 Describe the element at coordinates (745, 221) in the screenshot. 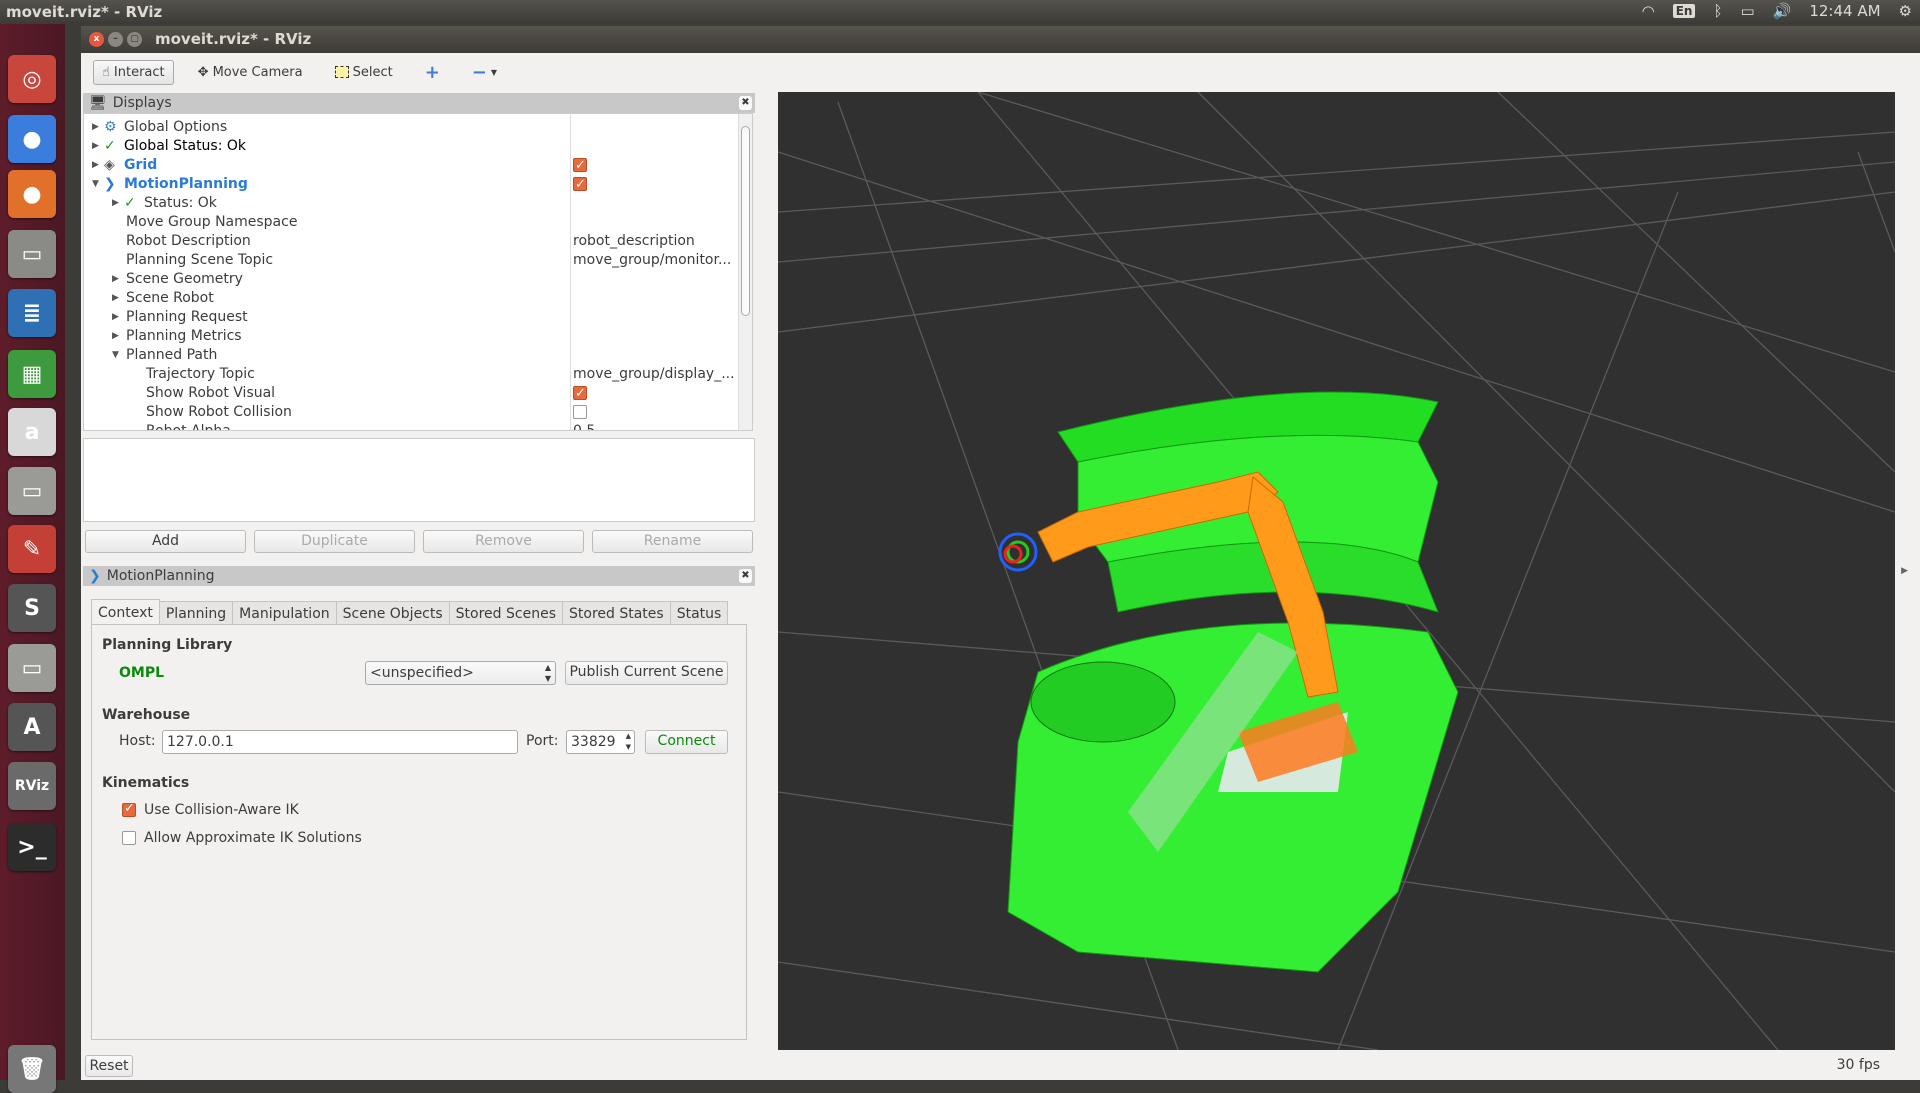

I see `scrollbar-thumb` at that location.